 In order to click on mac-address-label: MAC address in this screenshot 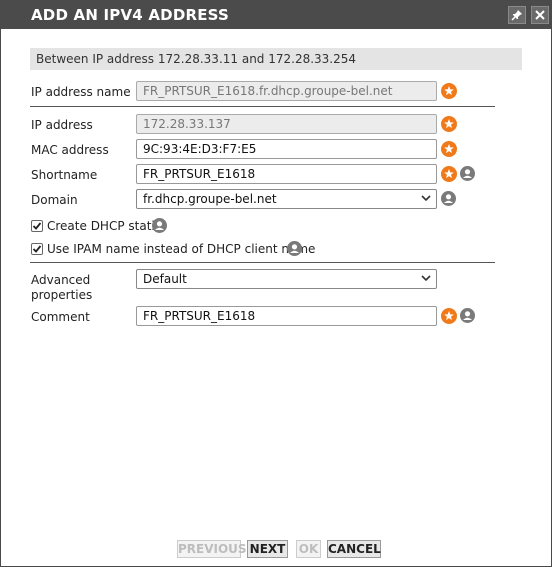, I will do `click(70, 150)`.